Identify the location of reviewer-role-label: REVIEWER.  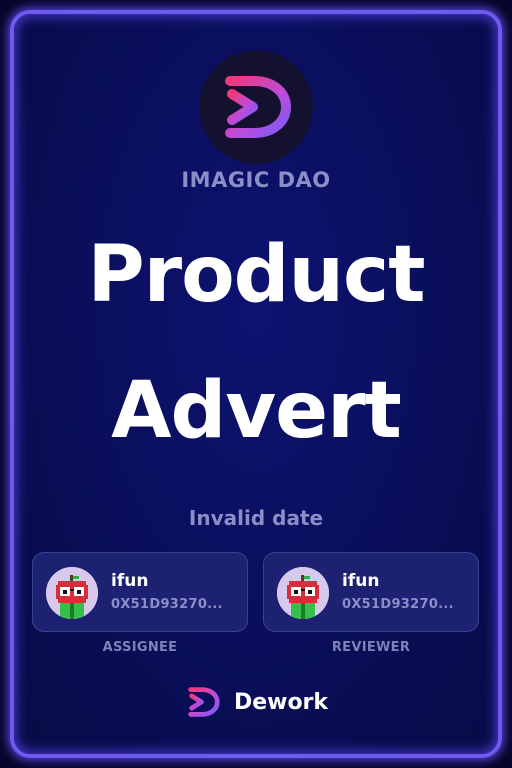
(371, 647).